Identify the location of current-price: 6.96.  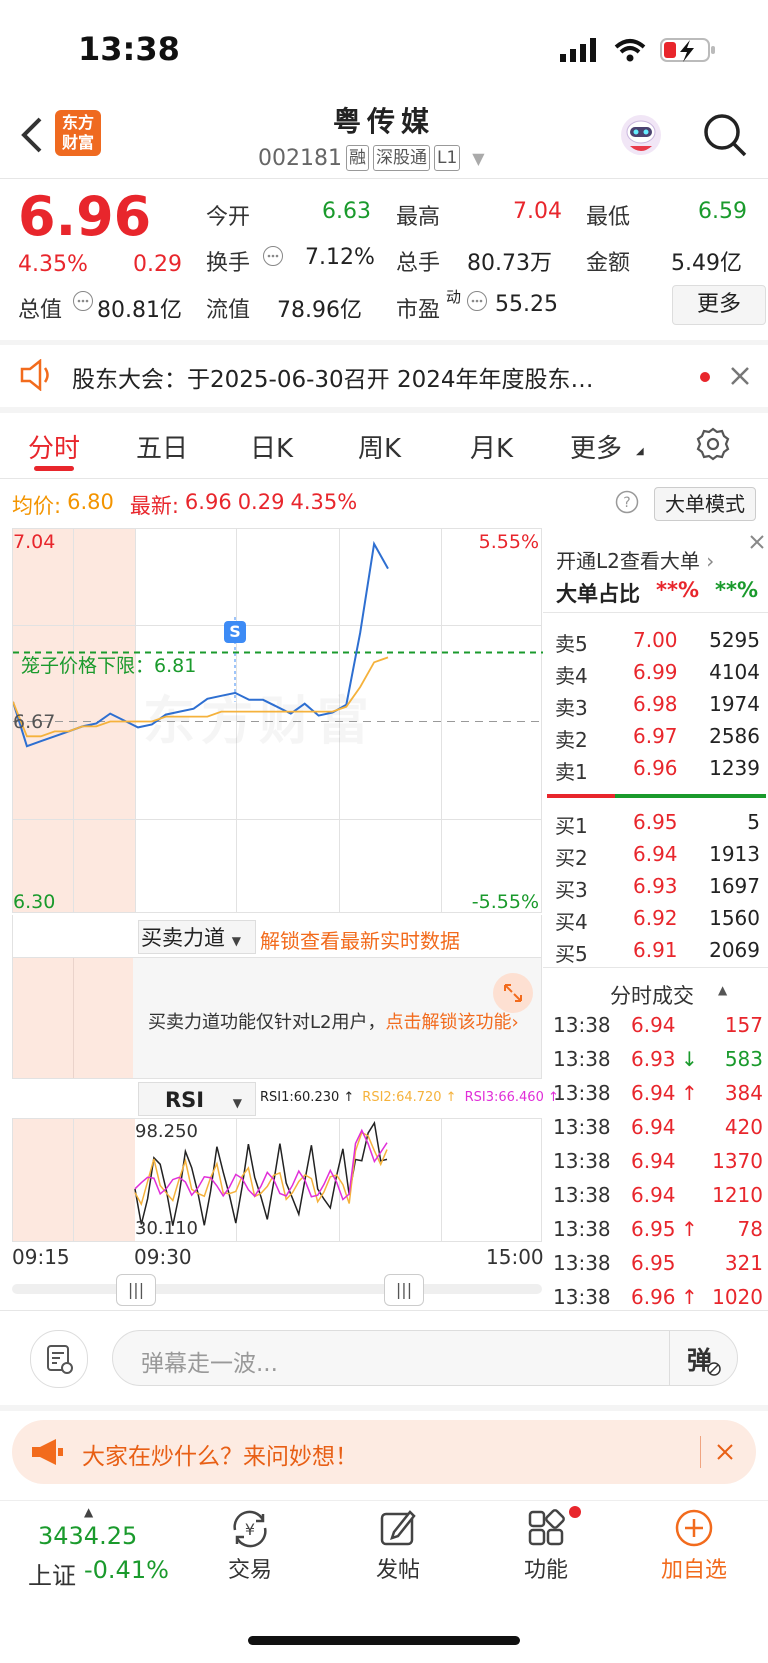
(85, 216).